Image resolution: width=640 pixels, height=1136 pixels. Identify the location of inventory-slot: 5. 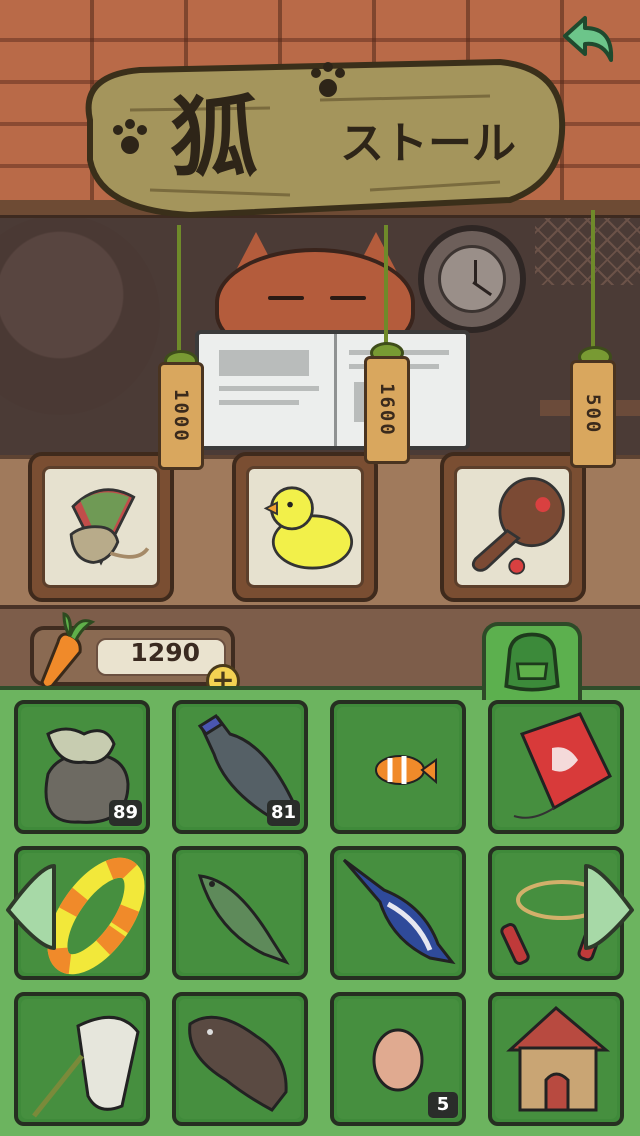
(398, 1059).